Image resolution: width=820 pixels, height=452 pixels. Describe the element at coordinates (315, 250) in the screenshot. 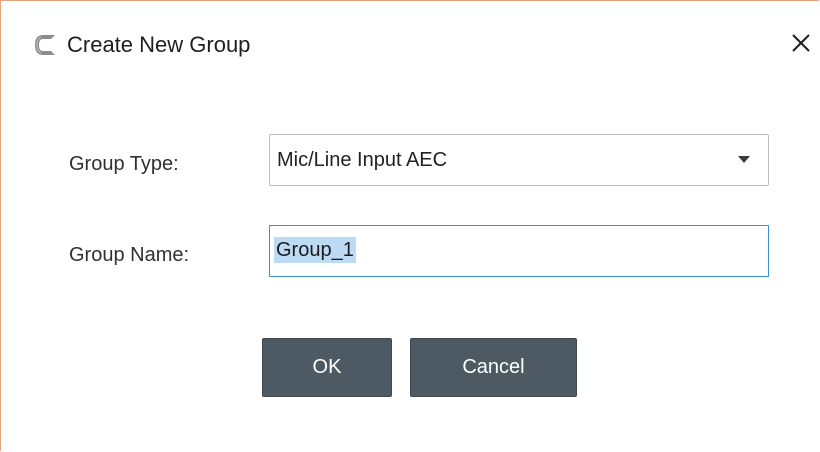

I see `group-name-value: Group_1` at that location.